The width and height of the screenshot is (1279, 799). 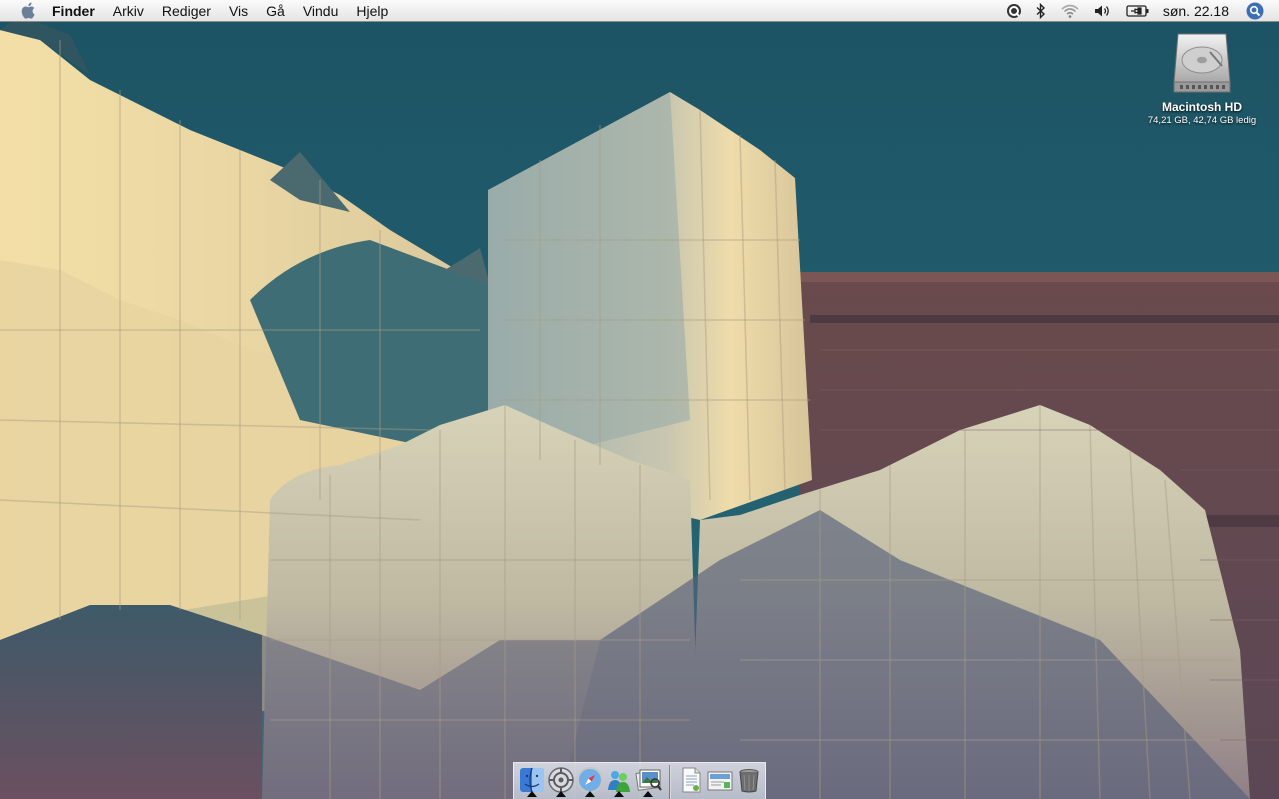 What do you see at coordinates (670, 782) in the screenshot?
I see `dock-separator` at bounding box center [670, 782].